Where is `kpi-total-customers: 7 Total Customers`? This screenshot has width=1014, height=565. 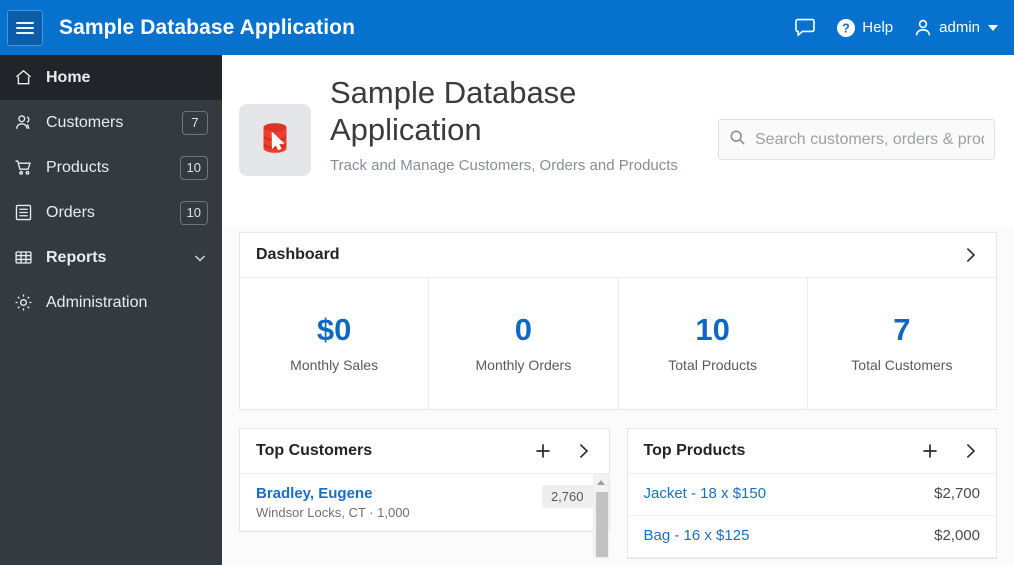
kpi-total-customers: 7 Total Customers is located at coordinates (902, 343).